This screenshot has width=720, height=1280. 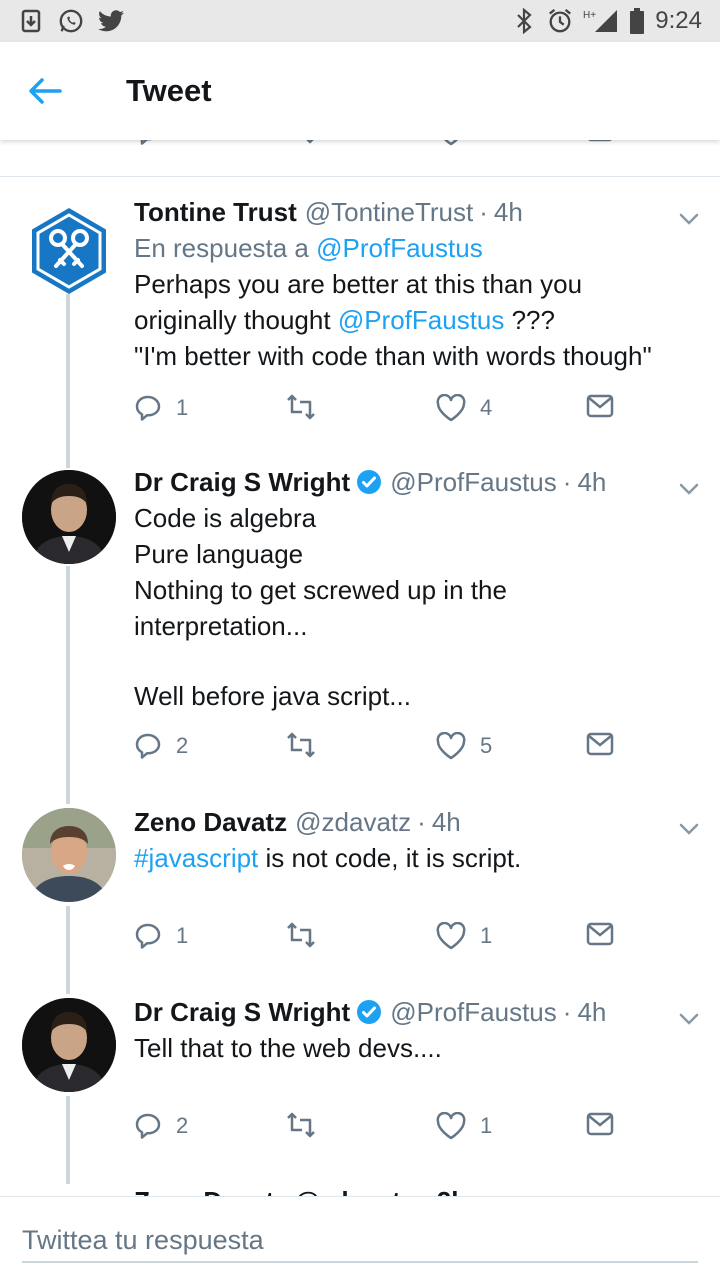 What do you see at coordinates (360, 176) in the screenshot?
I see `divider` at bounding box center [360, 176].